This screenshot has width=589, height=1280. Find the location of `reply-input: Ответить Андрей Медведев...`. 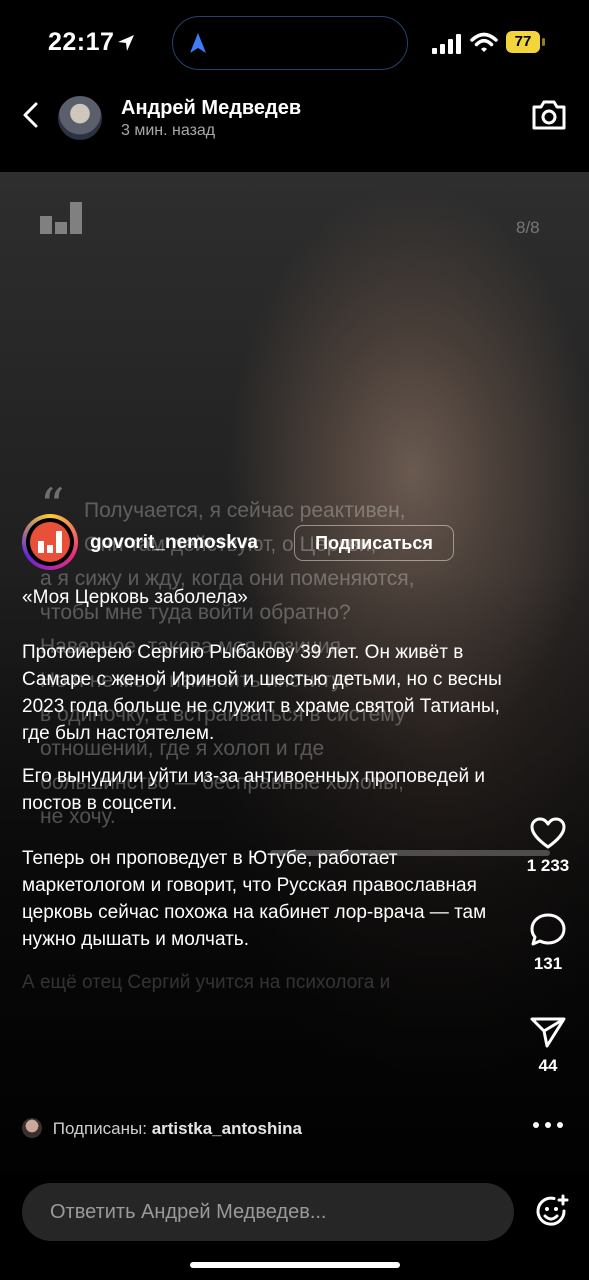

reply-input: Ответить Андрей Медведев... is located at coordinates (268, 1212).